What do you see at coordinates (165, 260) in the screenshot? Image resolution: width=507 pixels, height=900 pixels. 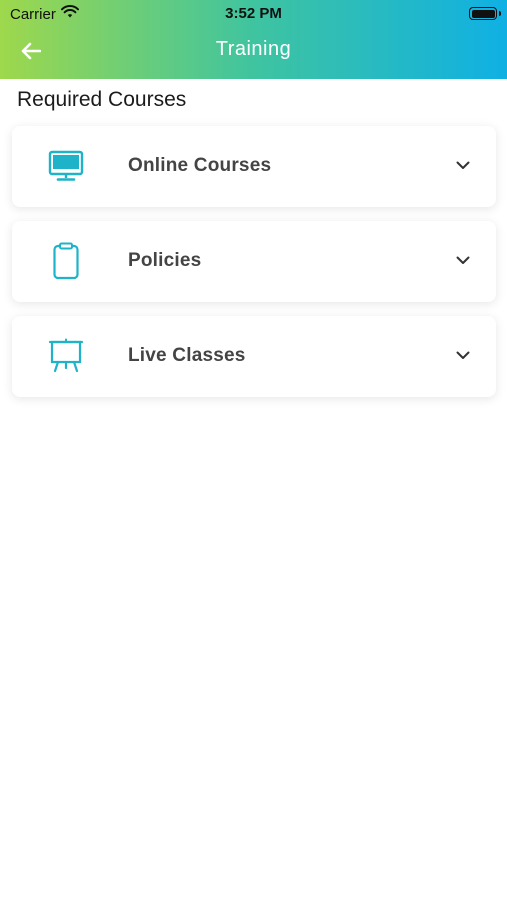 I see `course-label: Policies` at bounding box center [165, 260].